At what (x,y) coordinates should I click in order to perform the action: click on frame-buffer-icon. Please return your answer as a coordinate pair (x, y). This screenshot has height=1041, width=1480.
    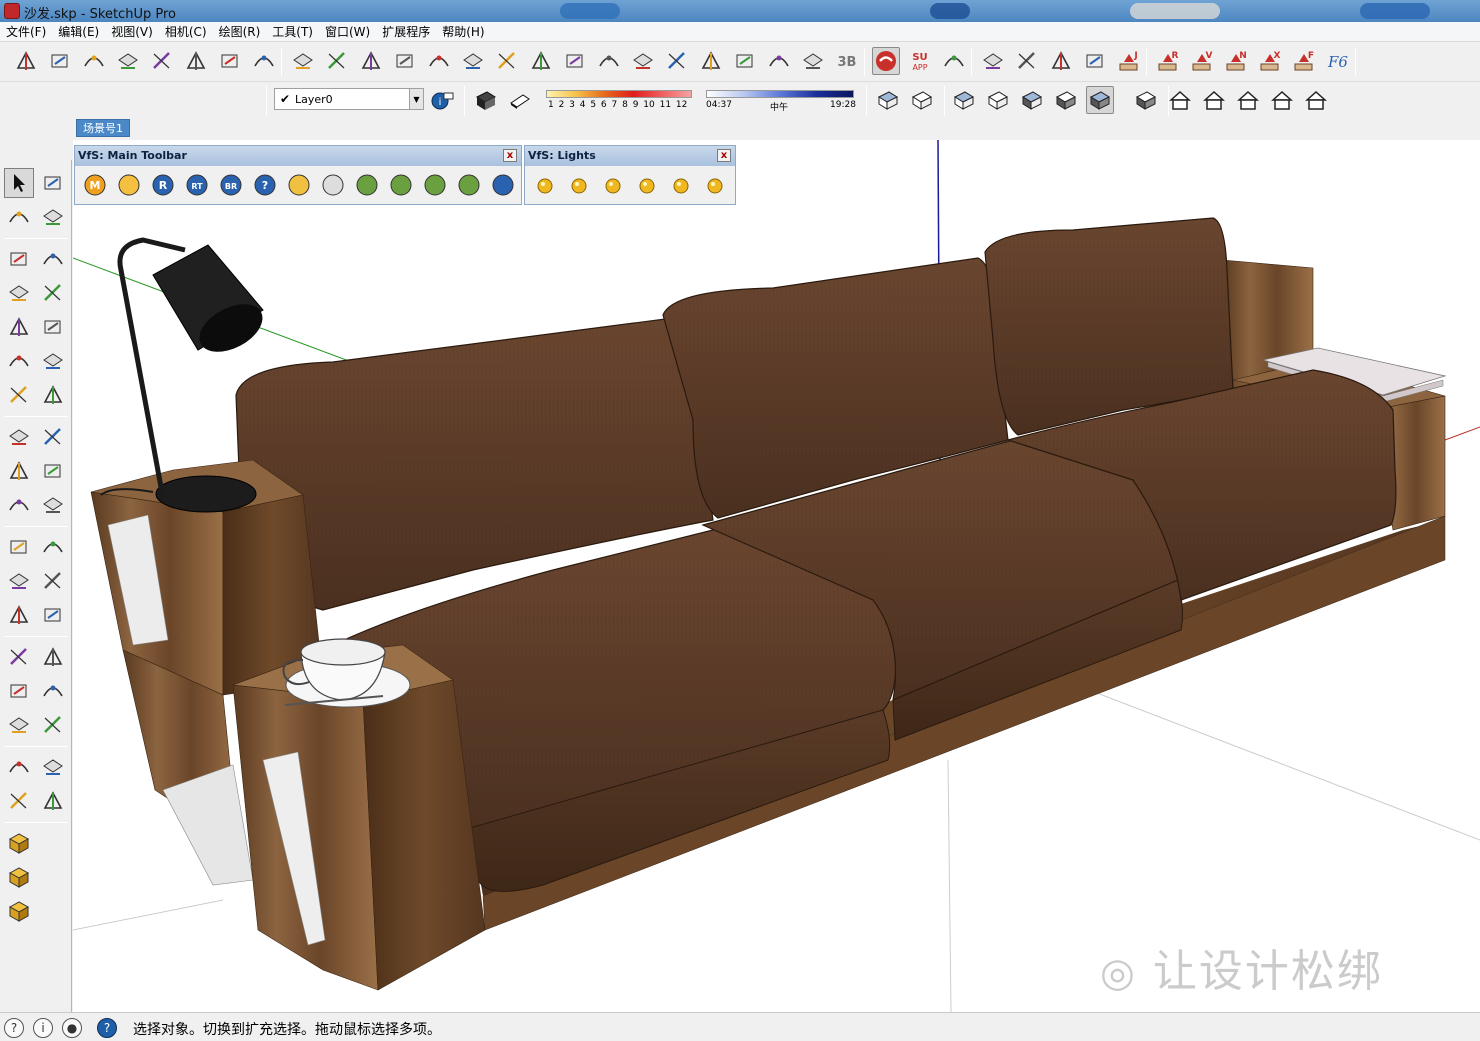
    Looking at the image, I should click on (299, 185).